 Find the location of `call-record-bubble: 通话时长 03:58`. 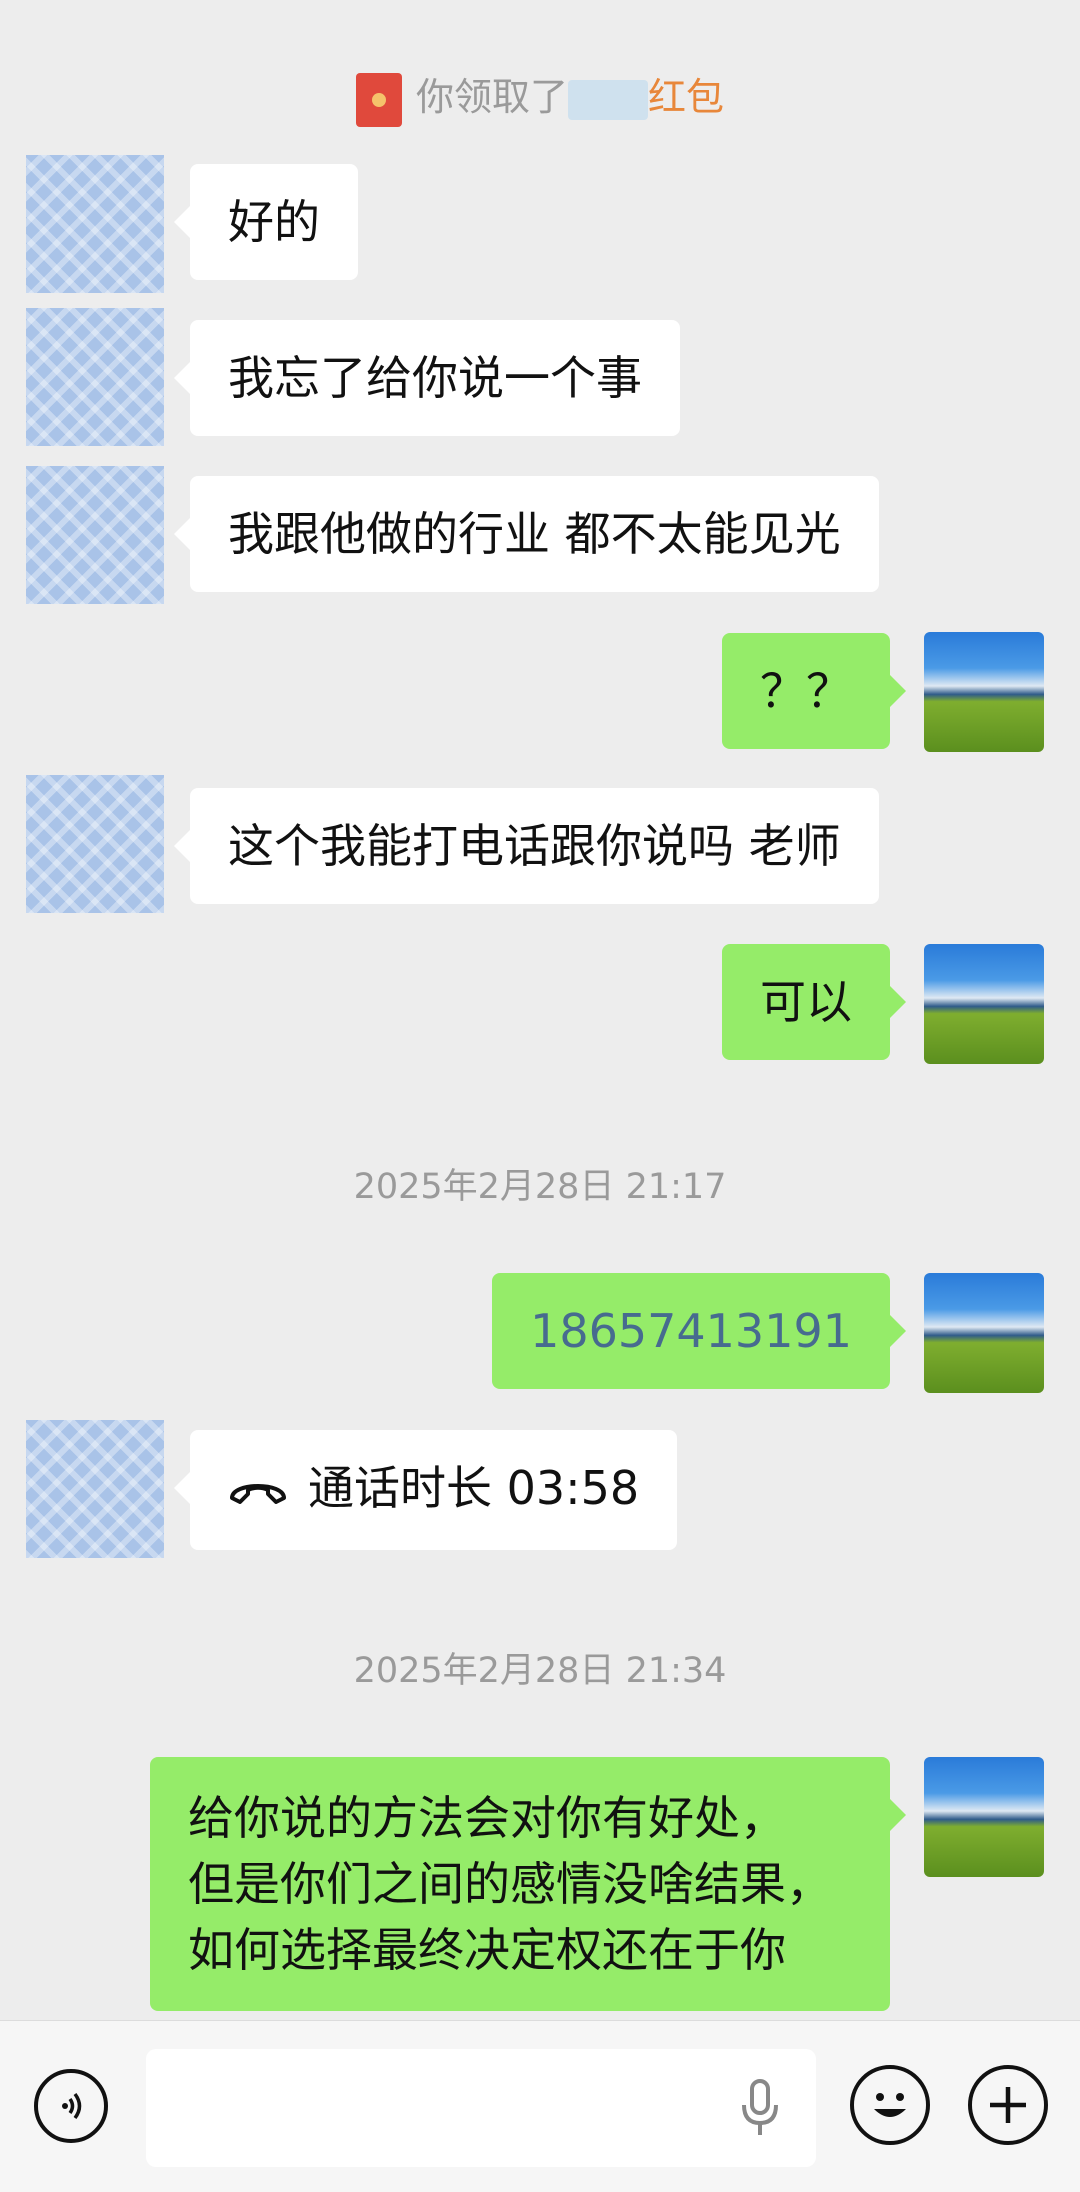

call-record-bubble: 通话时长 03:58 is located at coordinates (425, 1490).